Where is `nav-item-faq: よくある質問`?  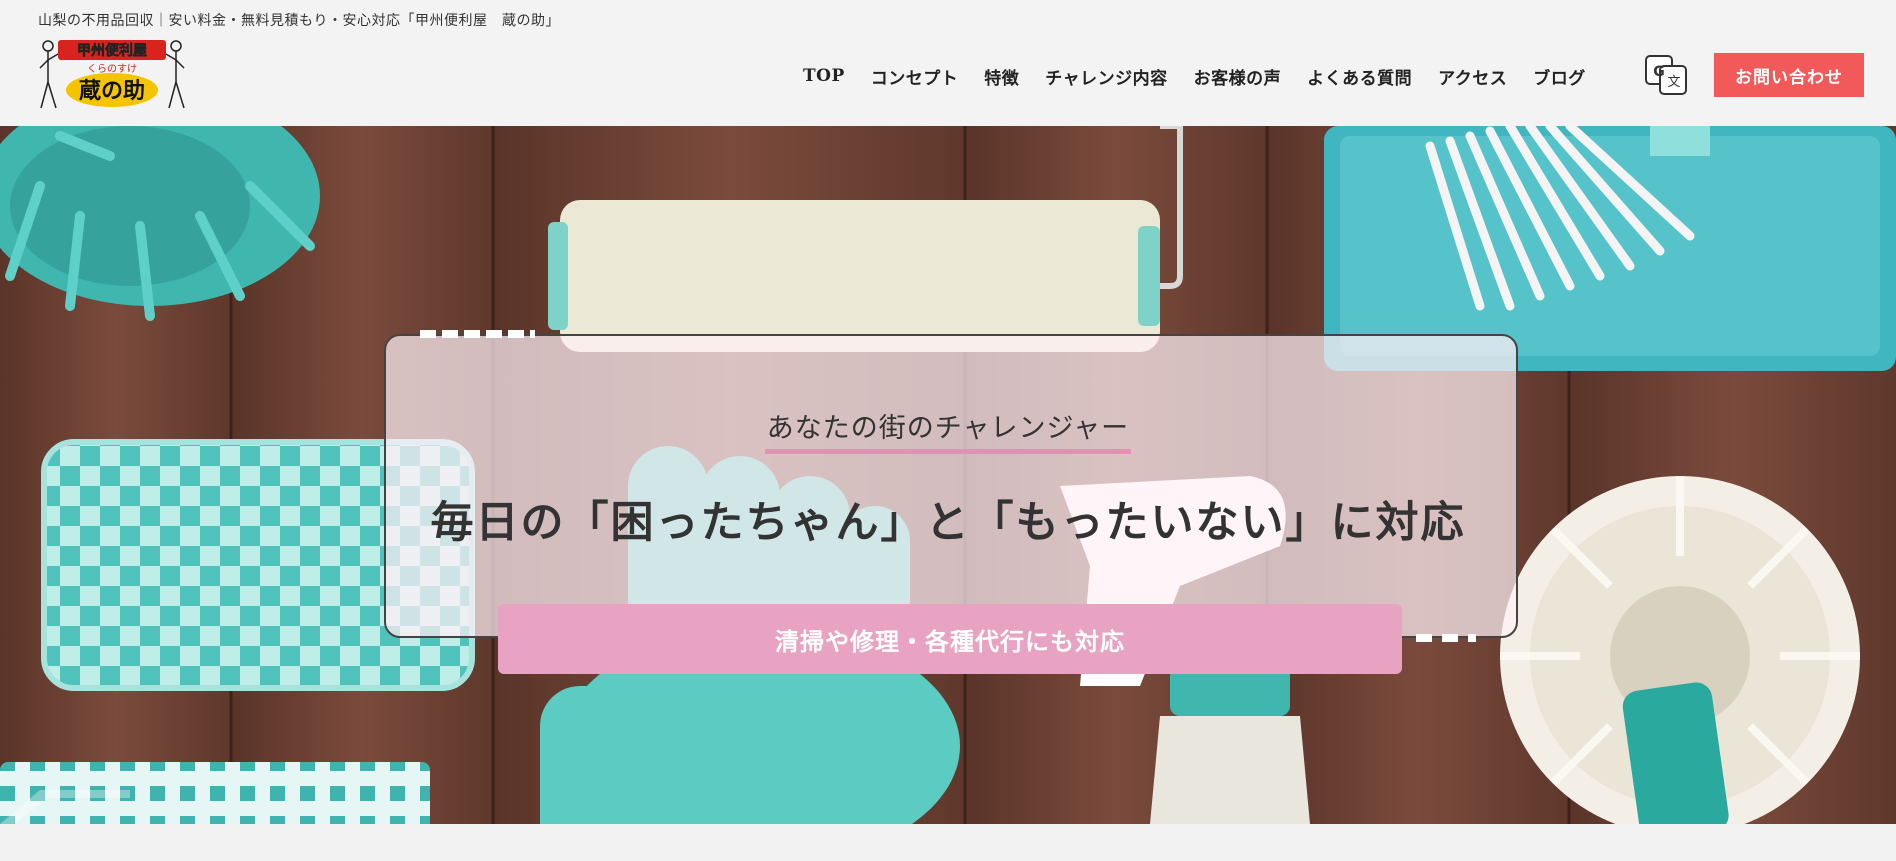
nav-item-faq: よくある質問 is located at coordinates (1359, 76).